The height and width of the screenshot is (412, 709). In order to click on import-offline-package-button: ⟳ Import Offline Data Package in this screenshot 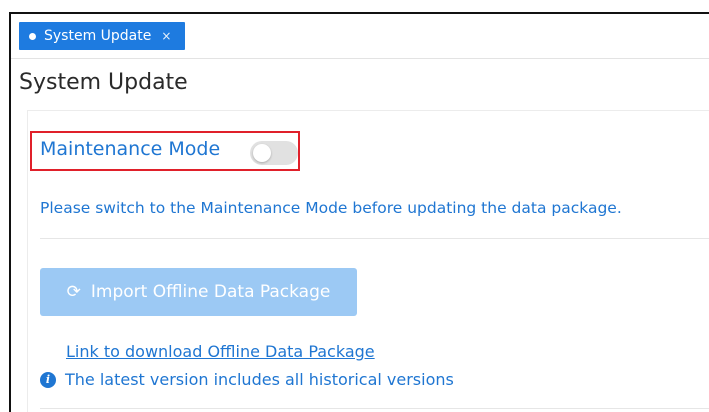, I will do `click(198, 292)`.